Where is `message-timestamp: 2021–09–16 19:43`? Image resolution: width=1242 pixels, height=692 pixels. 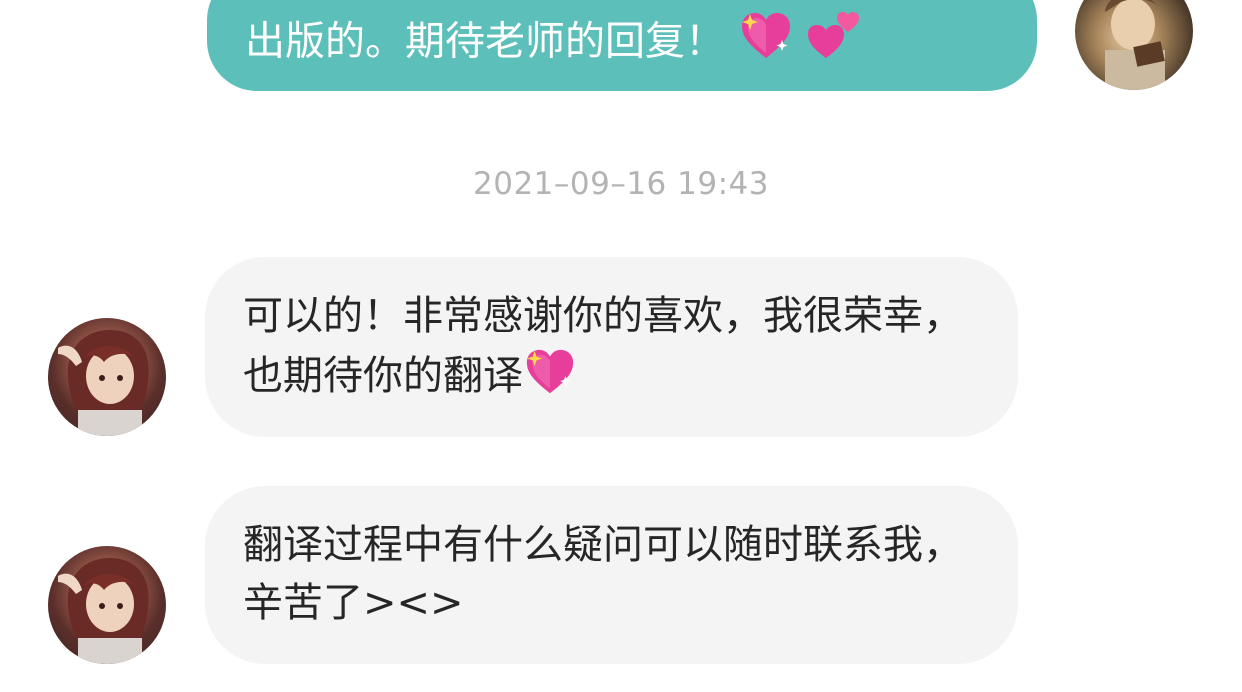 message-timestamp: 2021–09–16 19:43 is located at coordinates (621, 184).